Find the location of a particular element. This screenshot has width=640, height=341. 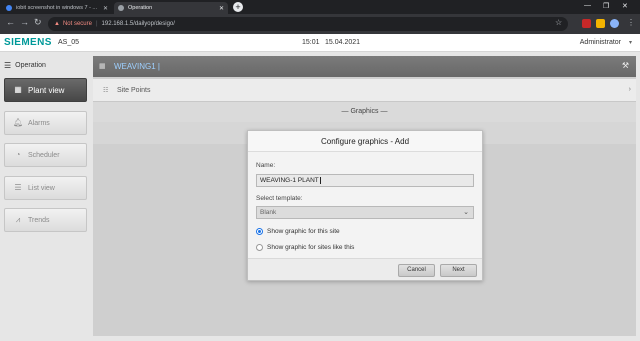

option-similar-sites-radio: Show graphic for sites like this is located at coordinates (305, 247).